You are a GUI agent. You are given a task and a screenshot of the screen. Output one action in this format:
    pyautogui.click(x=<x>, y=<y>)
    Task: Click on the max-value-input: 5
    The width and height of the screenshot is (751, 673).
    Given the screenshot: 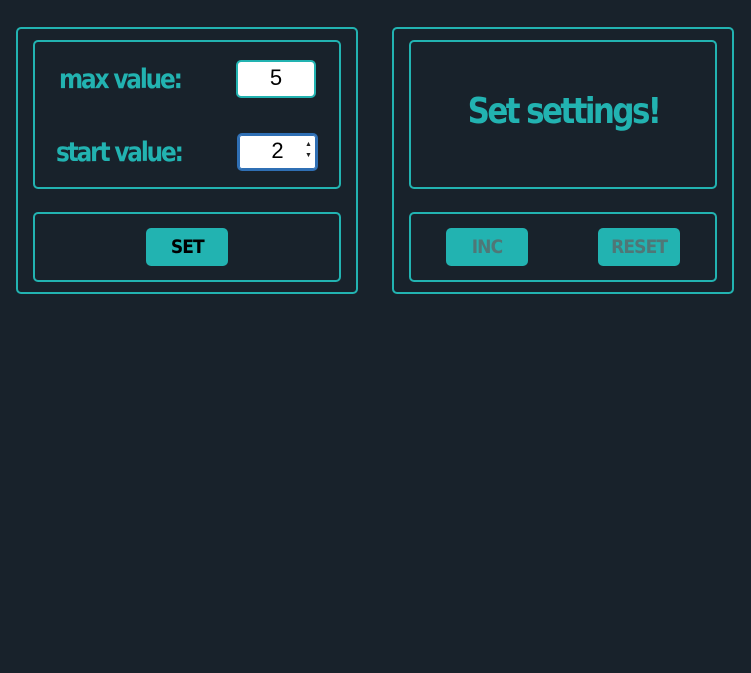 What is the action you would take?
    pyautogui.click(x=276, y=79)
    